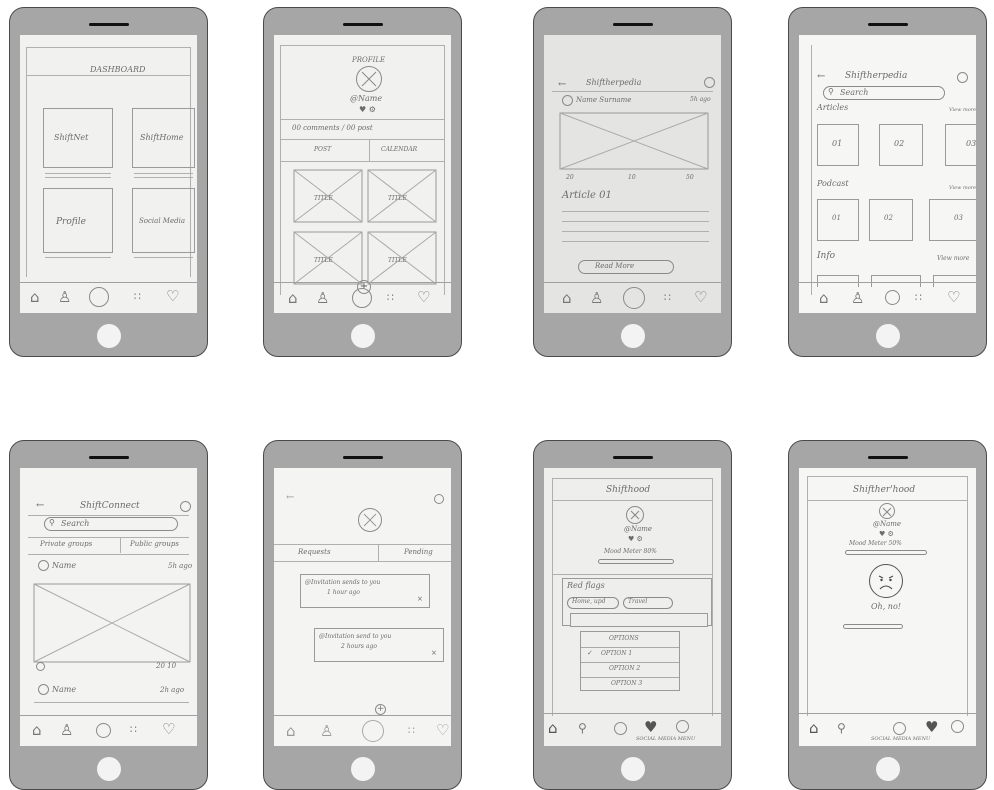  What do you see at coordinates (380, 709) in the screenshot?
I see `add-button: +` at bounding box center [380, 709].